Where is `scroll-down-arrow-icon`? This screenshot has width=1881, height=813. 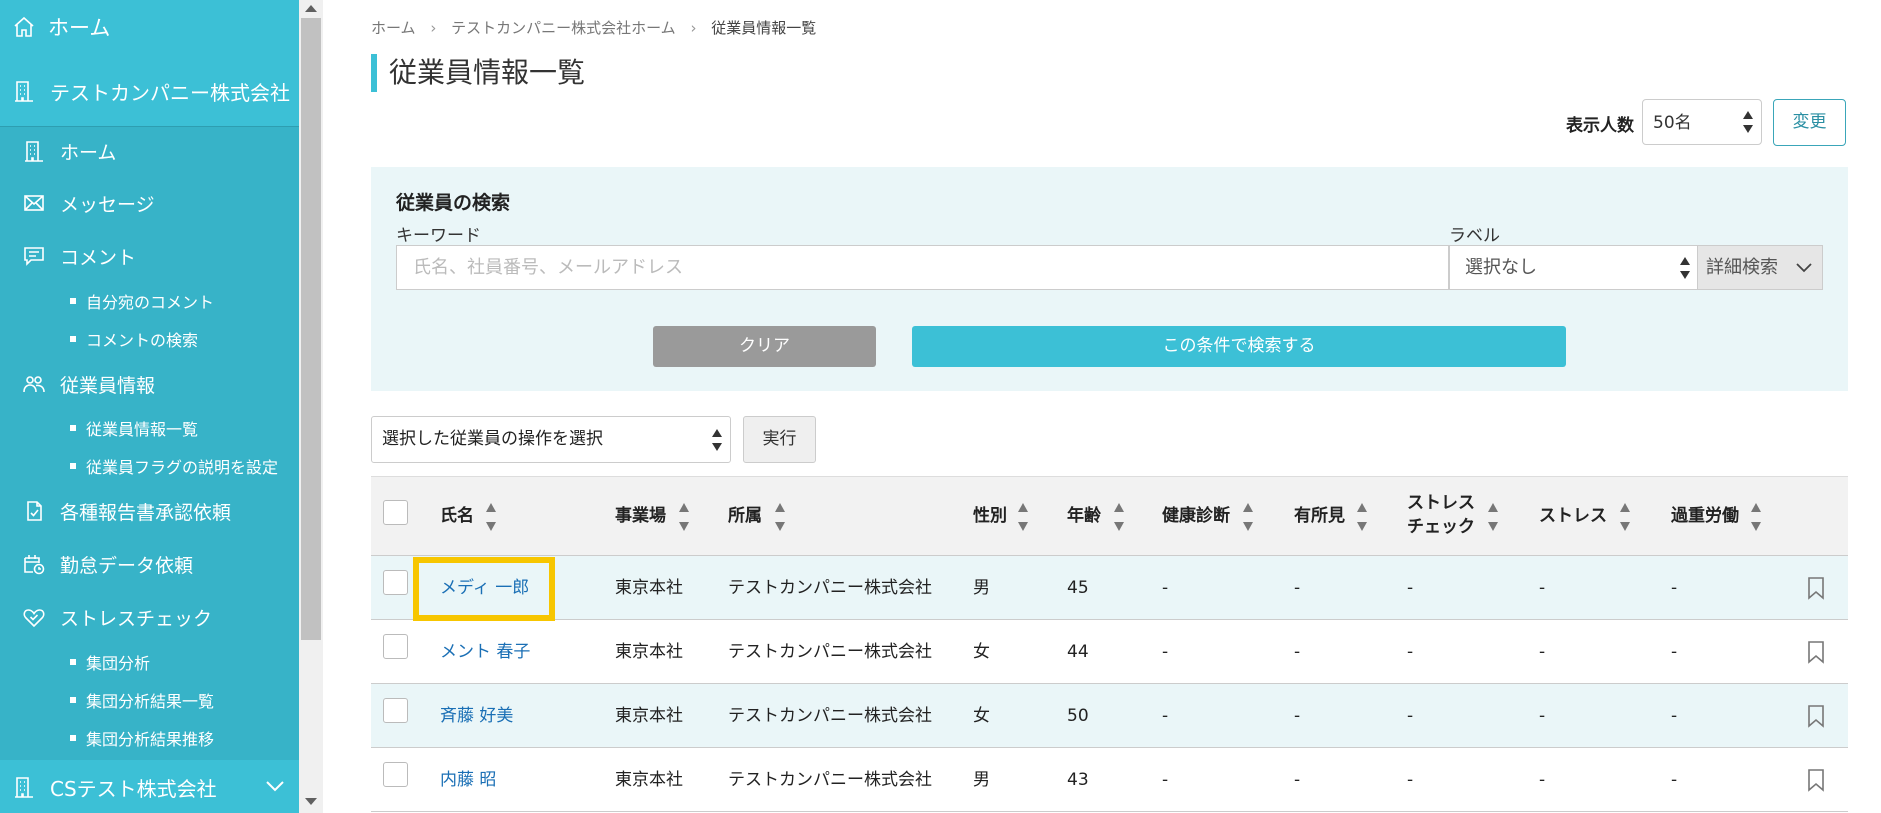
scroll-down-arrow-icon is located at coordinates (311, 801).